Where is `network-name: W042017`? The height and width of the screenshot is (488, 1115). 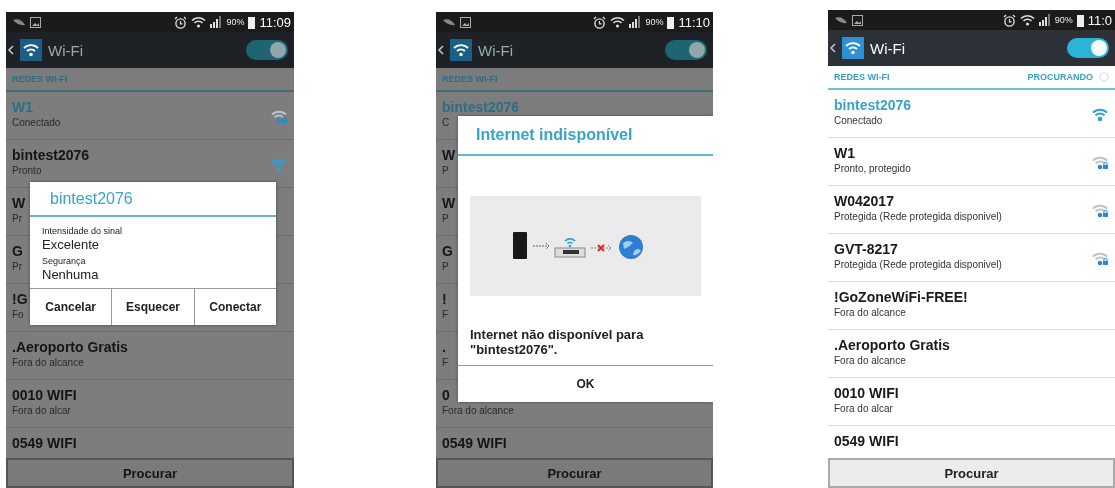
network-name: W042017 is located at coordinates (864, 201).